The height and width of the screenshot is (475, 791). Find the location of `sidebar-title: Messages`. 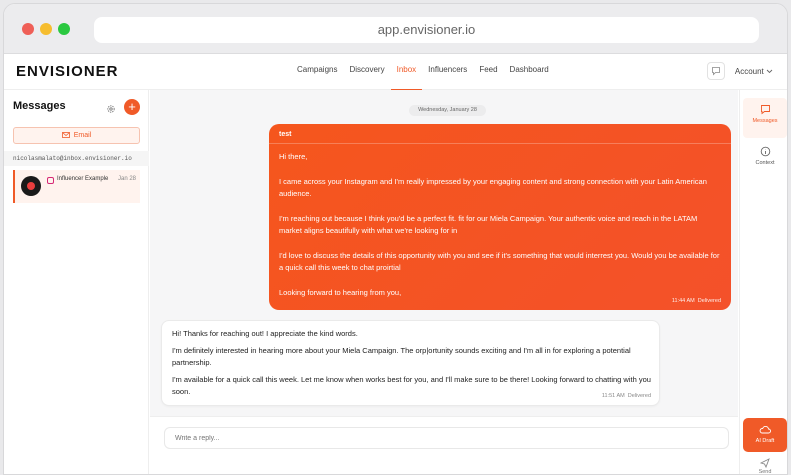

sidebar-title: Messages is located at coordinates (39, 106).